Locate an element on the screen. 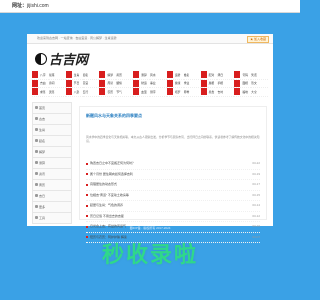  nav-item: 血型 is located at coordinates (142, 92).